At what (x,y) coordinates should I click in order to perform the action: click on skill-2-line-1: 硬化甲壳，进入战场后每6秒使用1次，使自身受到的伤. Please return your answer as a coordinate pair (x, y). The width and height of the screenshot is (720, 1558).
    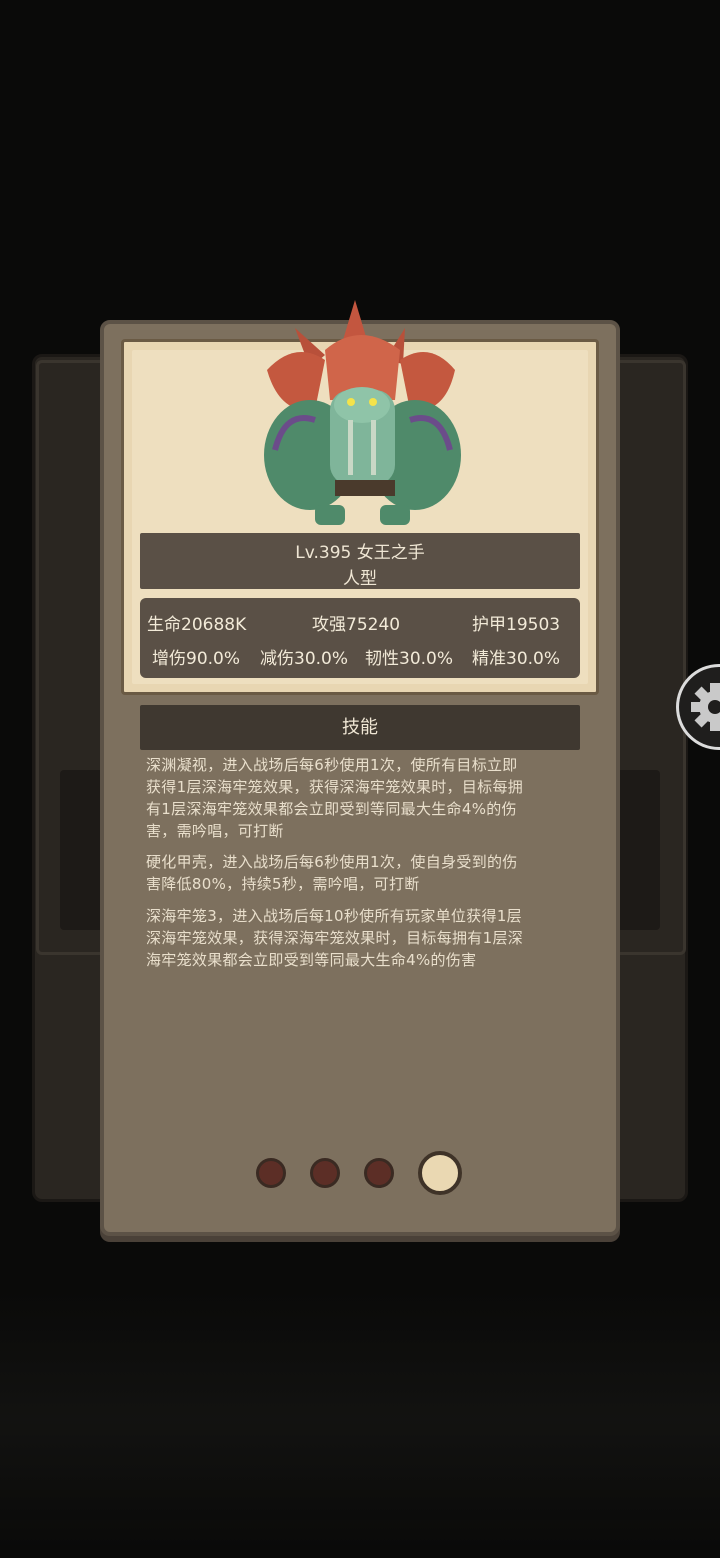
    Looking at the image, I should click on (332, 862).